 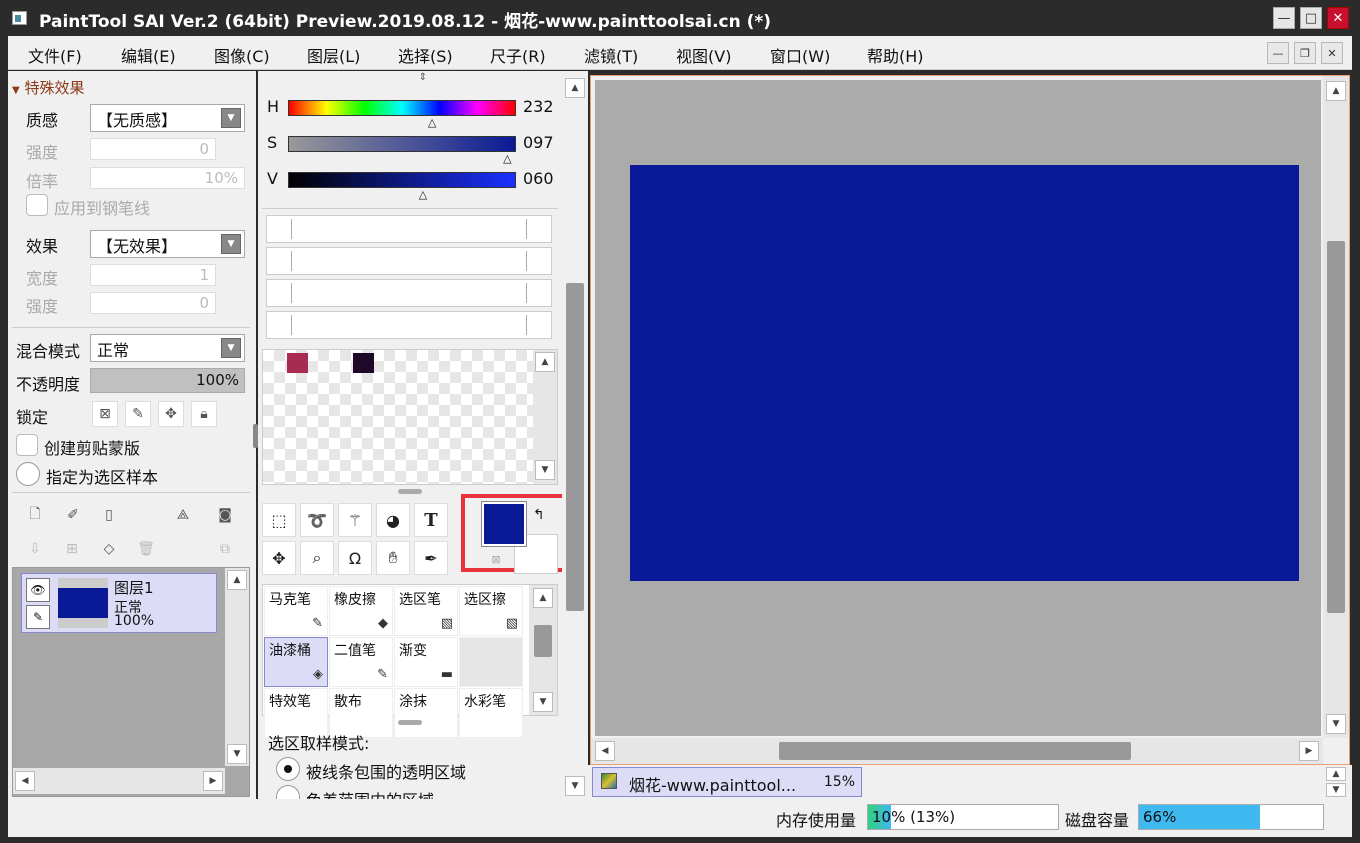 What do you see at coordinates (146, 549) in the screenshot?
I see `trash-icon: 🗑︎` at bounding box center [146, 549].